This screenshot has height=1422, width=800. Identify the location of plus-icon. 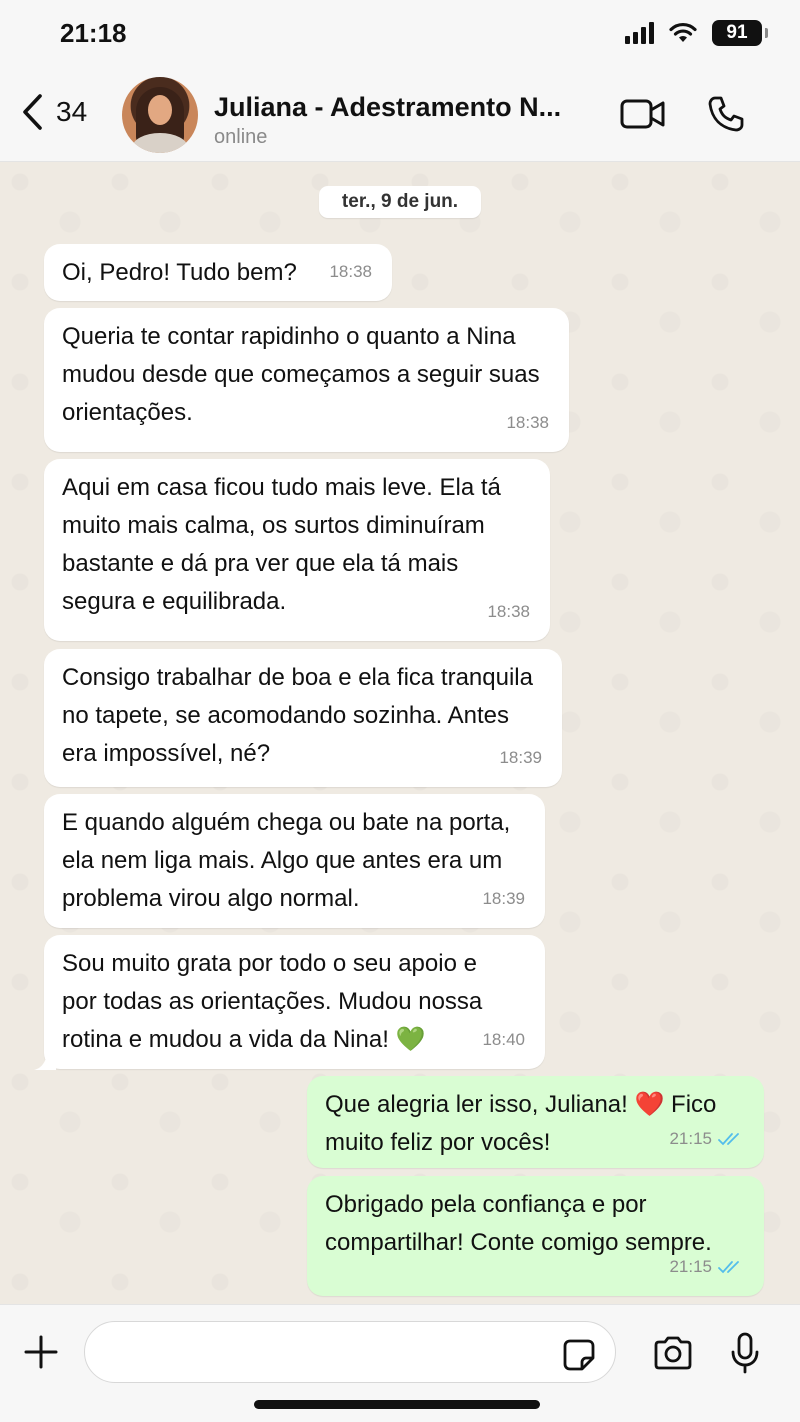
(41, 1352).